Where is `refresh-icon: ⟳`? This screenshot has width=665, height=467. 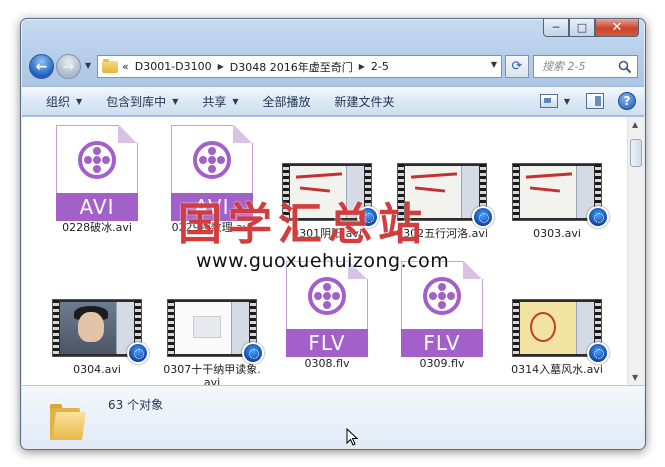
refresh-icon: ⟳ is located at coordinates (517, 66).